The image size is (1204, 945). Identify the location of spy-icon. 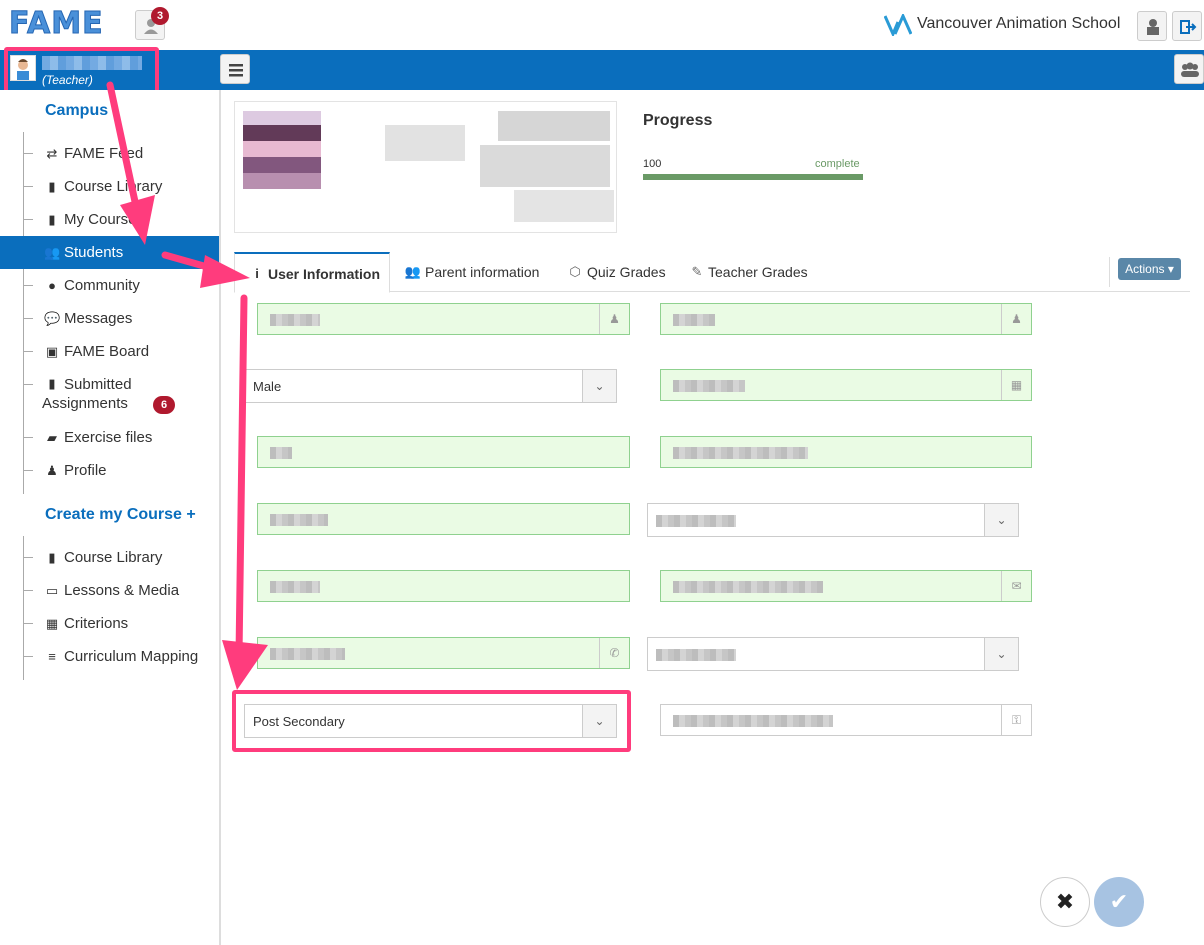
(1153, 27).